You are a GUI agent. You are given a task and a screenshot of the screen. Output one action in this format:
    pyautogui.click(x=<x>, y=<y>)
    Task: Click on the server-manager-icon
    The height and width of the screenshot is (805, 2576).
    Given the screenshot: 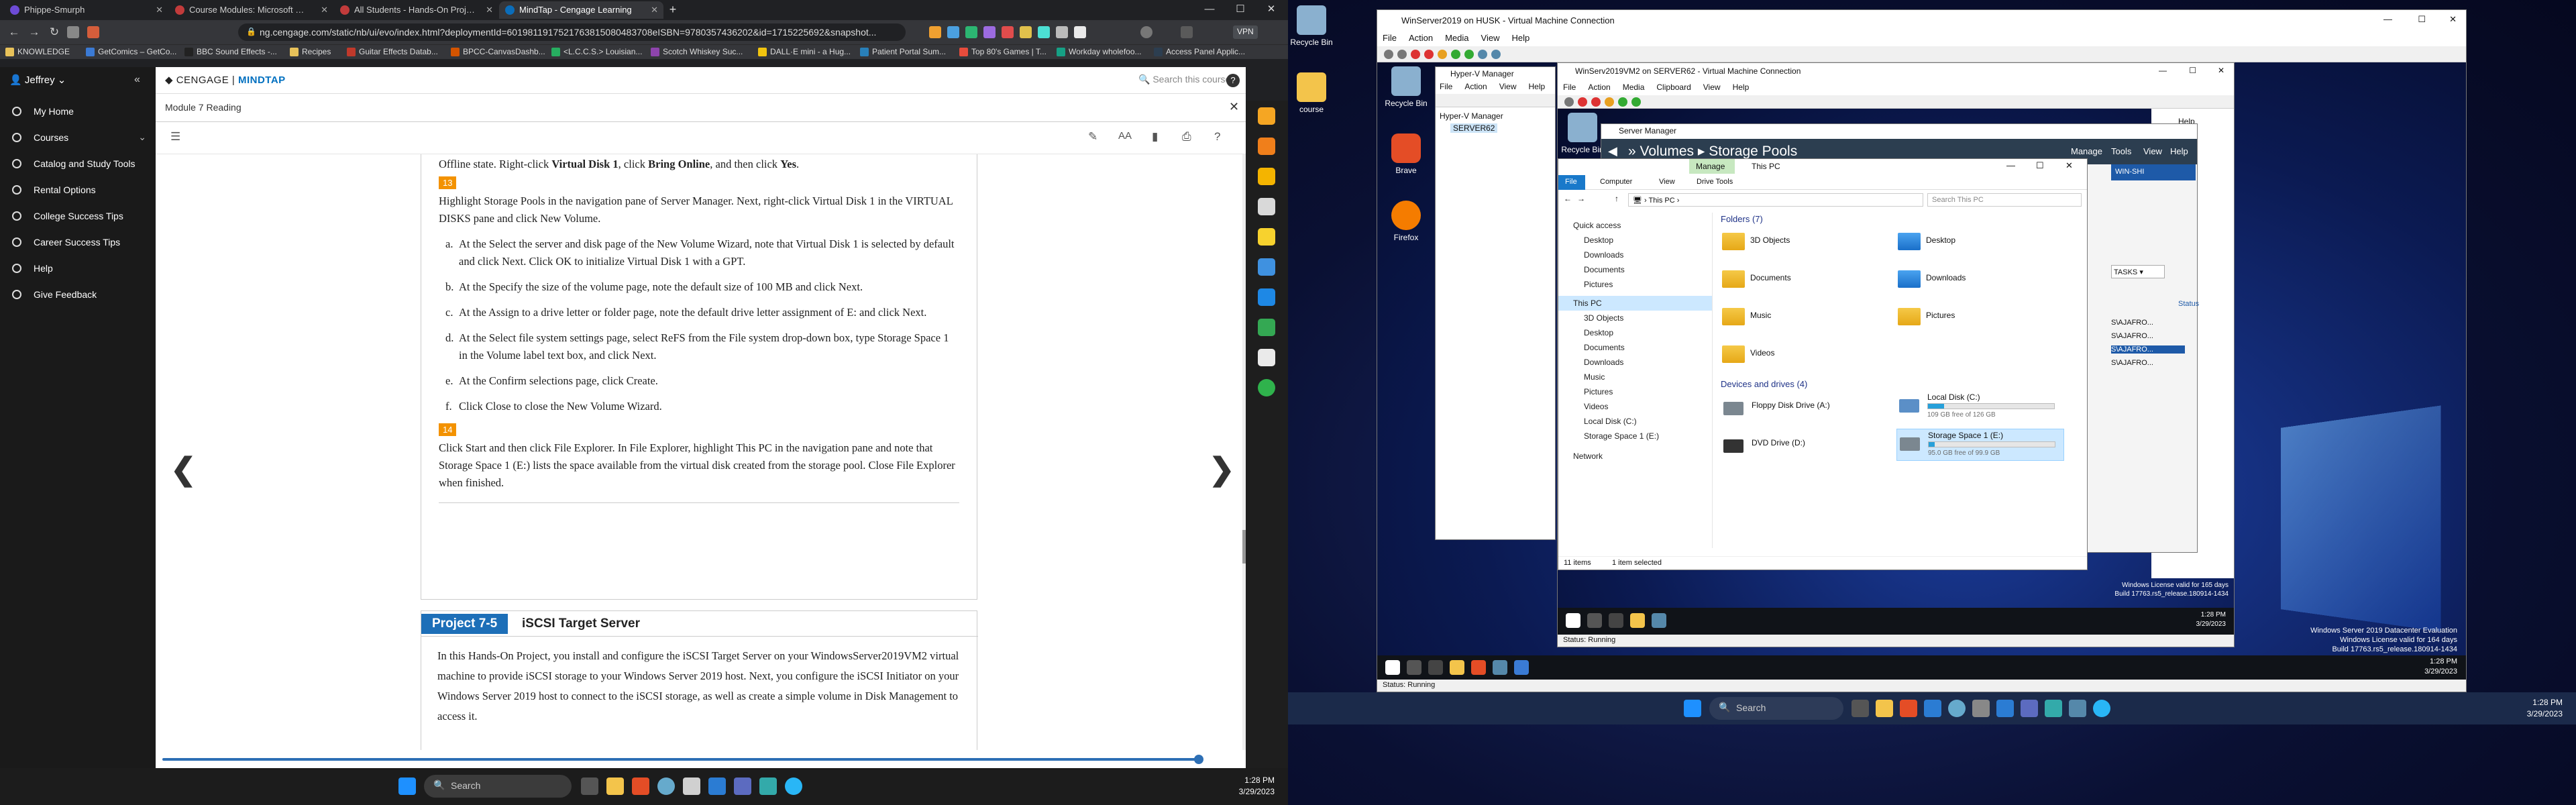 What is the action you would take?
    pyautogui.click(x=1659, y=620)
    